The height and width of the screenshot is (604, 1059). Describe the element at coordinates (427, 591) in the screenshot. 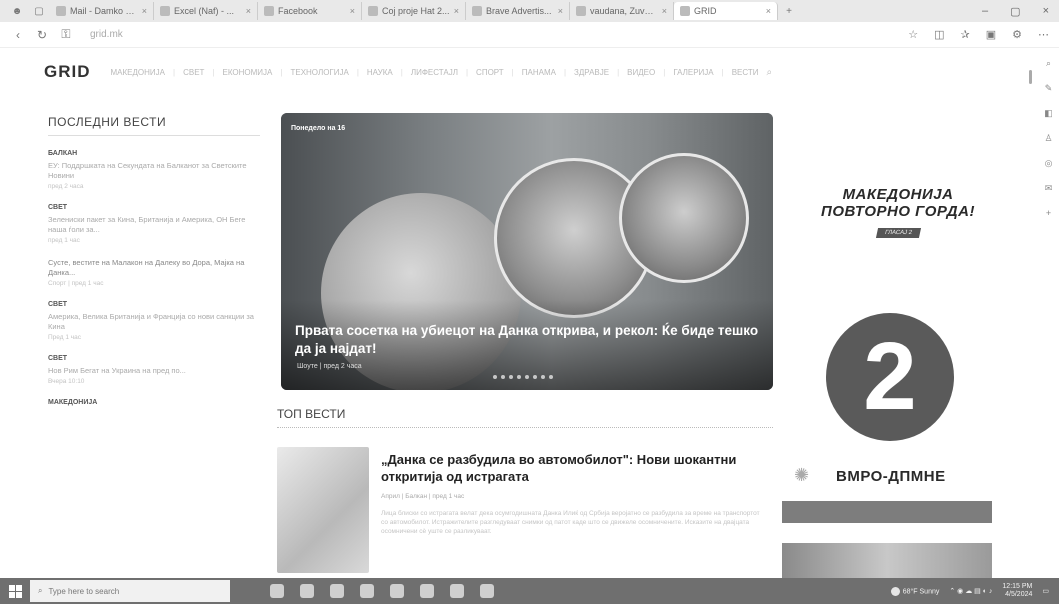

I see `excel-icon` at that location.